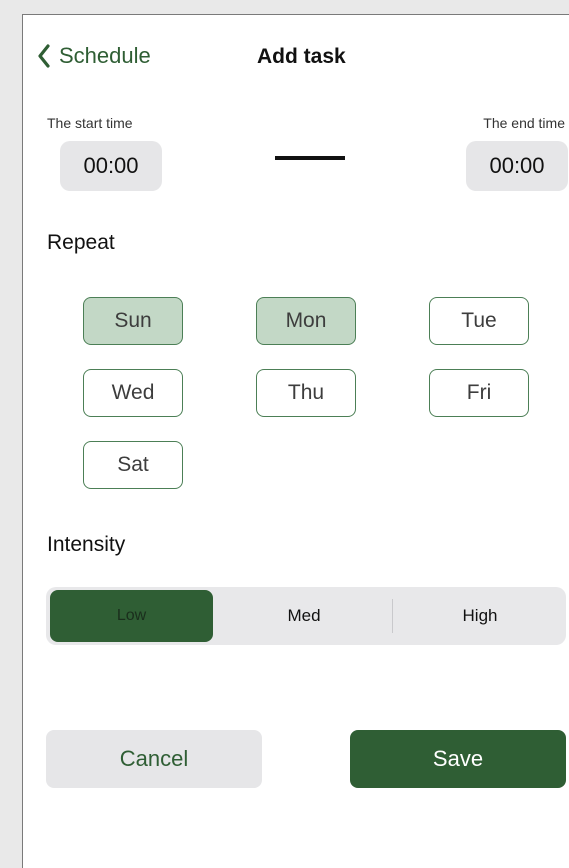 The height and width of the screenshot is (868, 569). Describe the element at coordinates (392, 616) in the screenshot. I see `segment-divider` at that location.